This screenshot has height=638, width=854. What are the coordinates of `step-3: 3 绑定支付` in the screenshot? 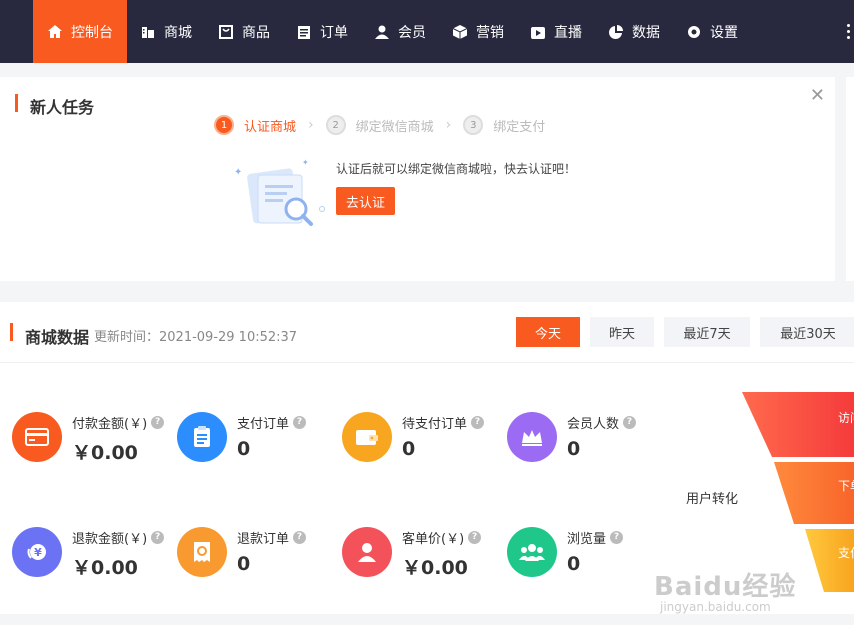 It's located at (504, 125).